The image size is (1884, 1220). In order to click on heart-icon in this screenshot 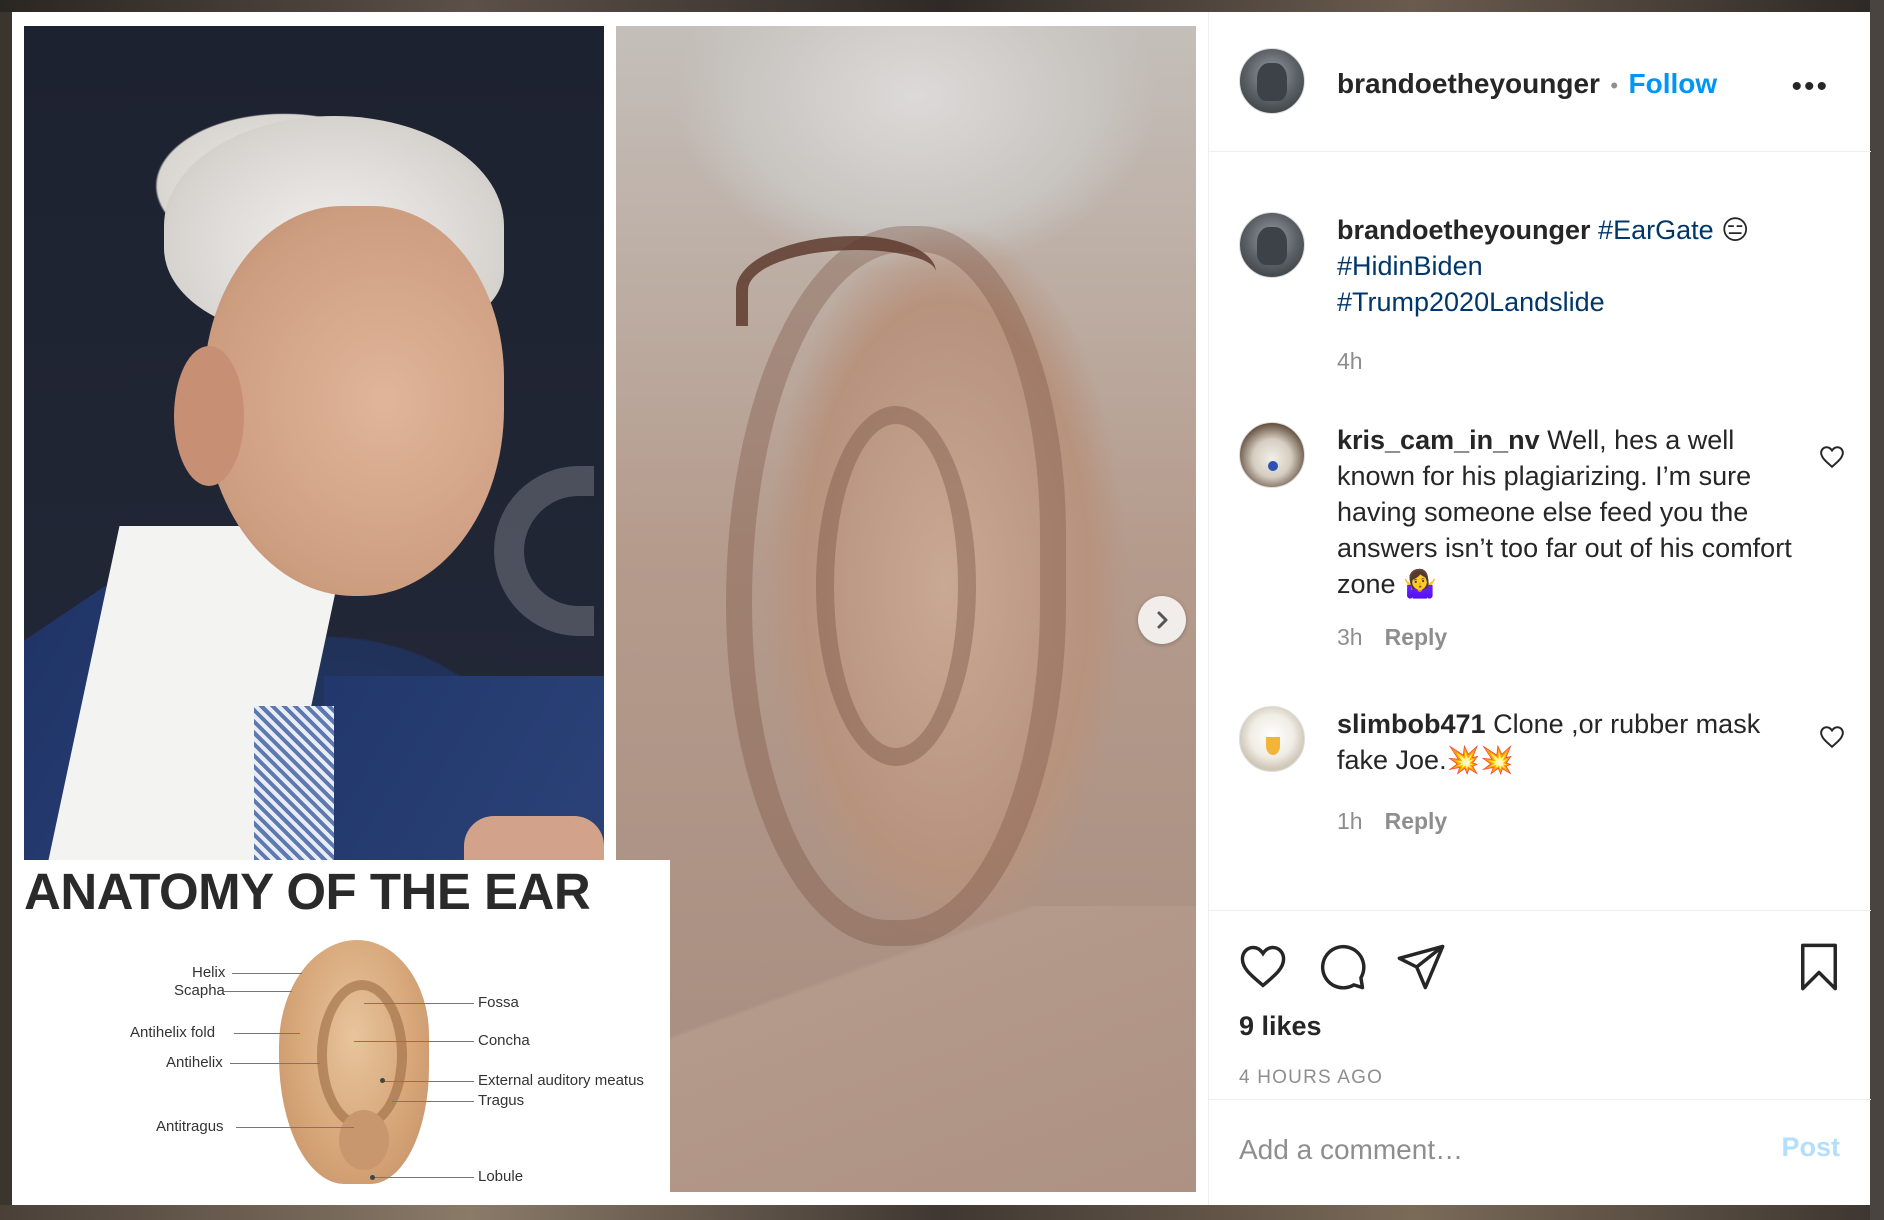, I will do `click(1263, 967)`.